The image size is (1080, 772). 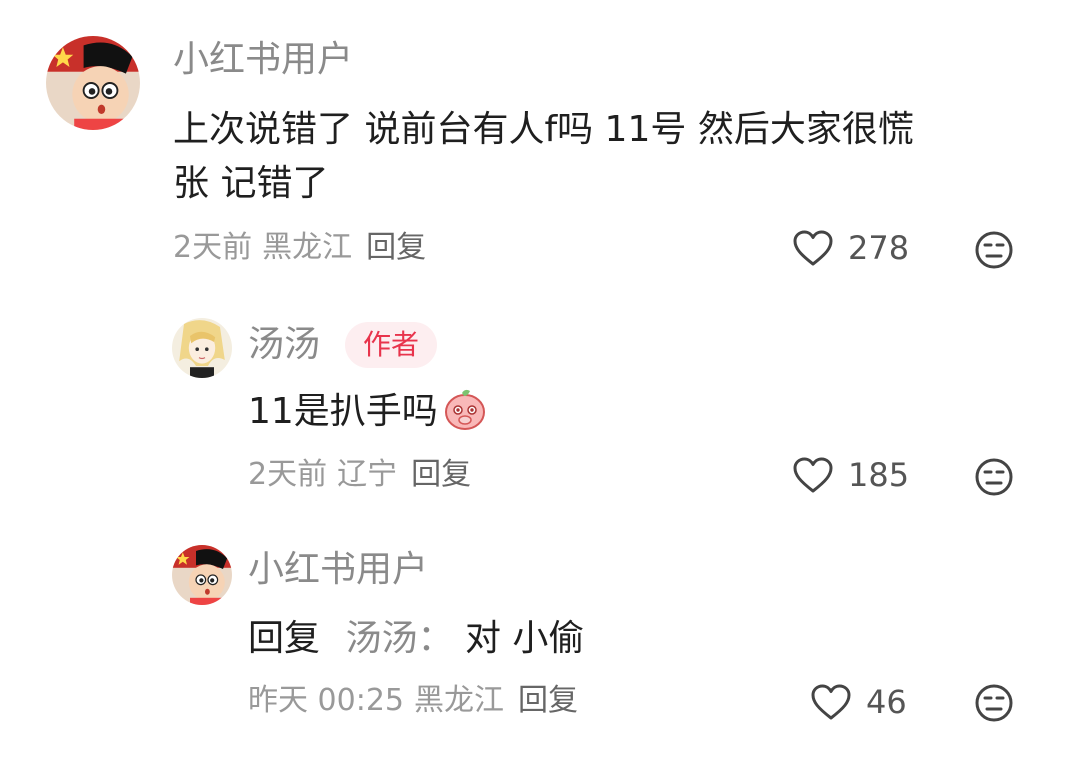 I want to click on like-button: 46, so click(x=858, y=702).